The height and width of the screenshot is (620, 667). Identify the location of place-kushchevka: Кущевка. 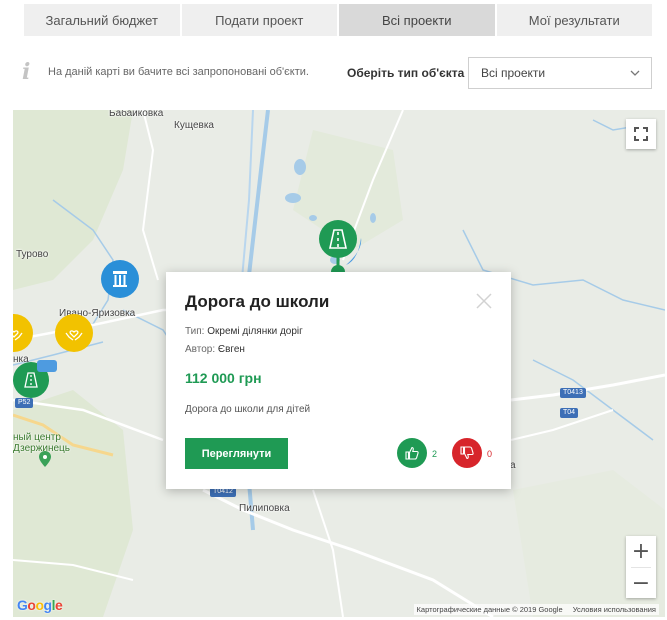
(194, 125).